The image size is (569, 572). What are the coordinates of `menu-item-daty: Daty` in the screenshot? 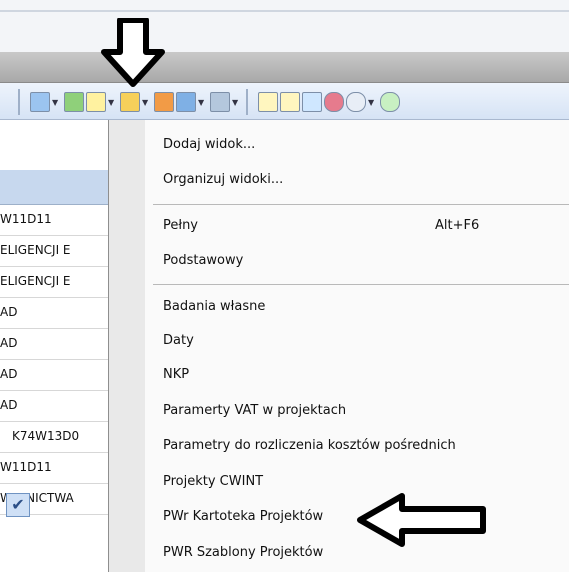 It's located at (357, 341).